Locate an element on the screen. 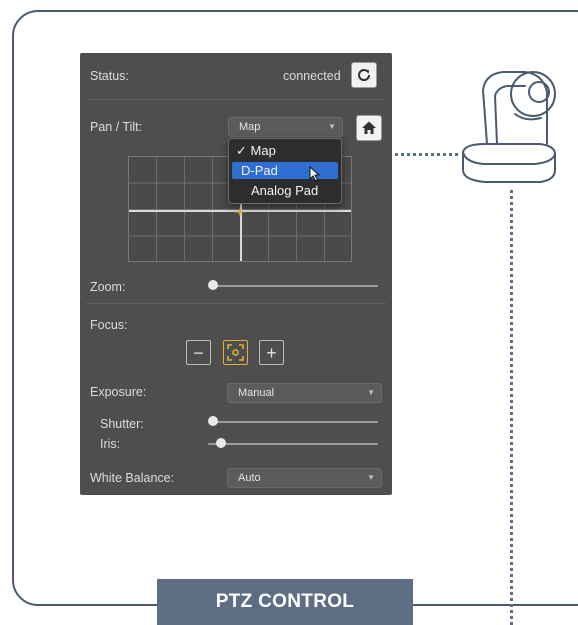 The image size is (578, 625). zoom-slider-track is located at coordinates (293, 286).